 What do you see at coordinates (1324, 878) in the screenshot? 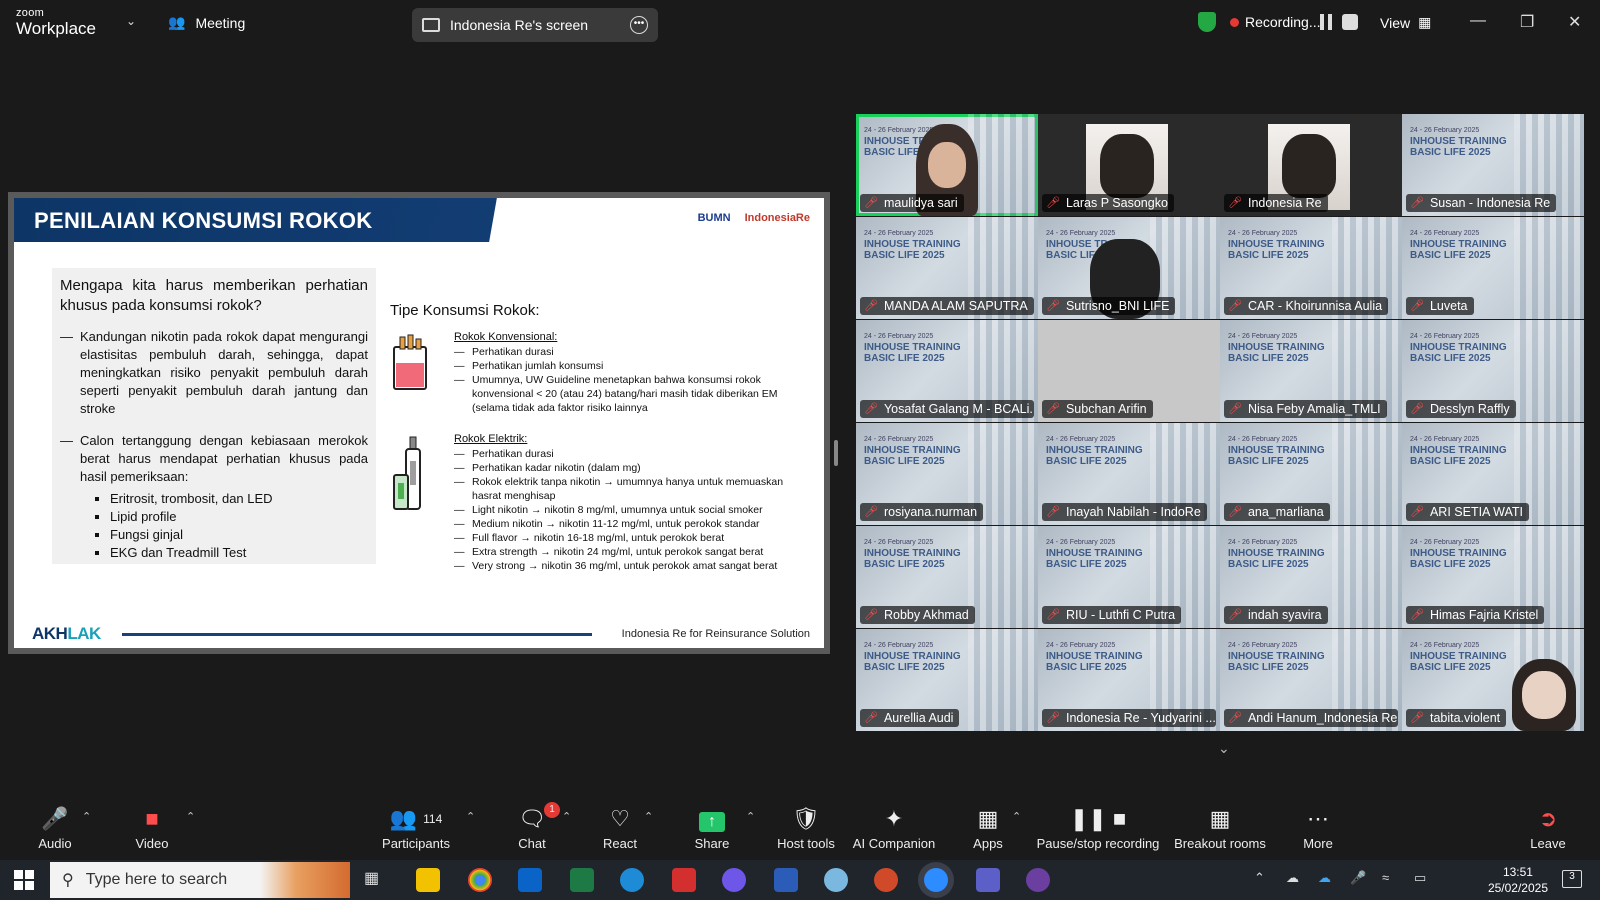
I see `onedrive-icon: ☁` at bounding box center [1324, 878].